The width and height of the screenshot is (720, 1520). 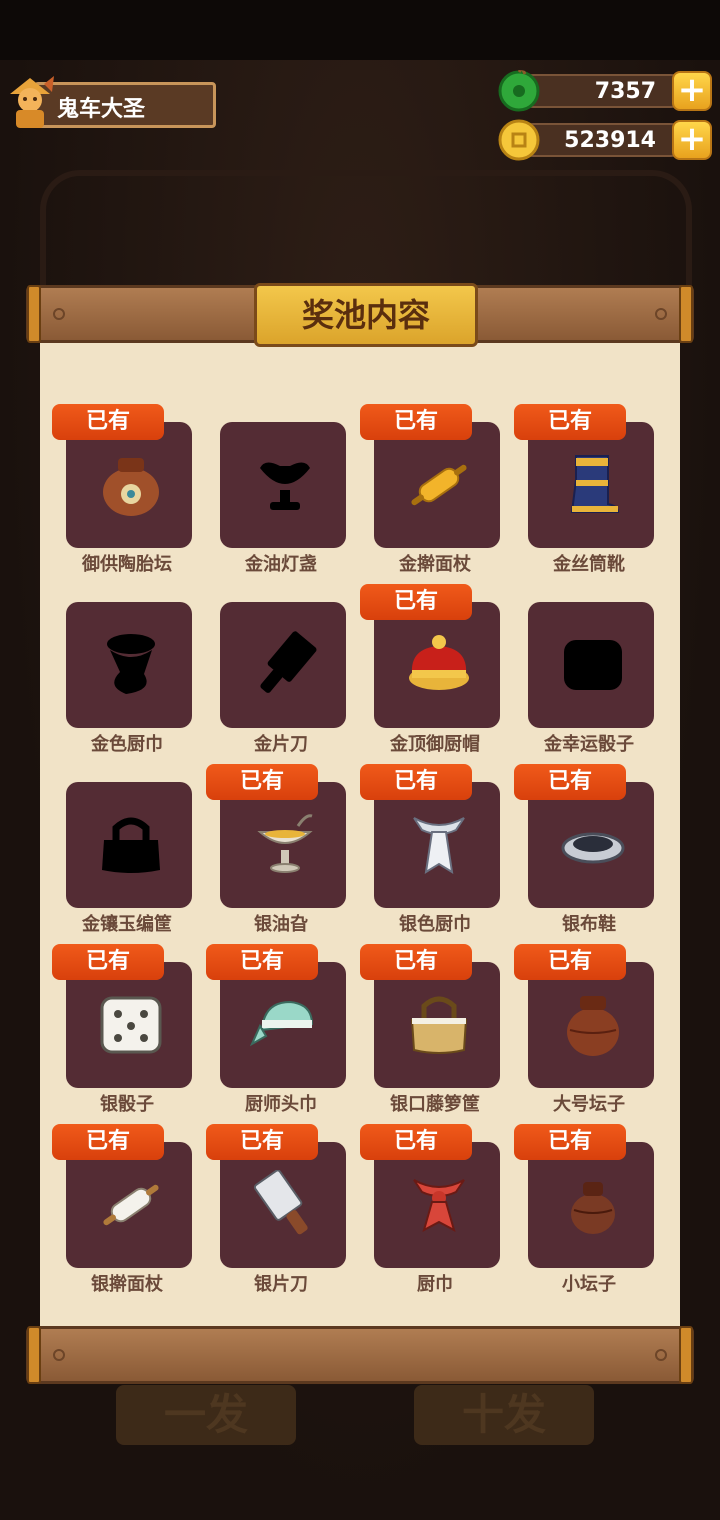 I want to click on add-jade-button: +, so click(x=692, y=91).